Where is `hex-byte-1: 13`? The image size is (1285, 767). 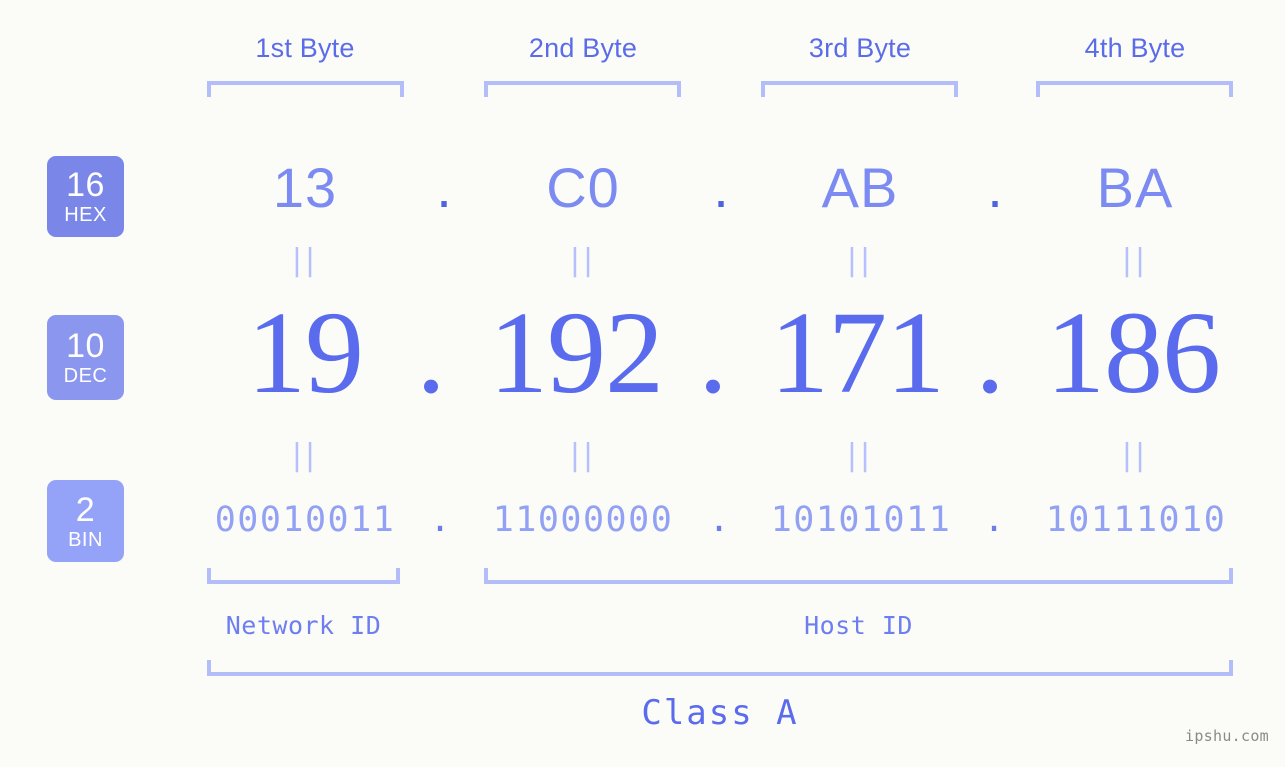
hex-byte-1: 13 is located at coordinates (305, 187).